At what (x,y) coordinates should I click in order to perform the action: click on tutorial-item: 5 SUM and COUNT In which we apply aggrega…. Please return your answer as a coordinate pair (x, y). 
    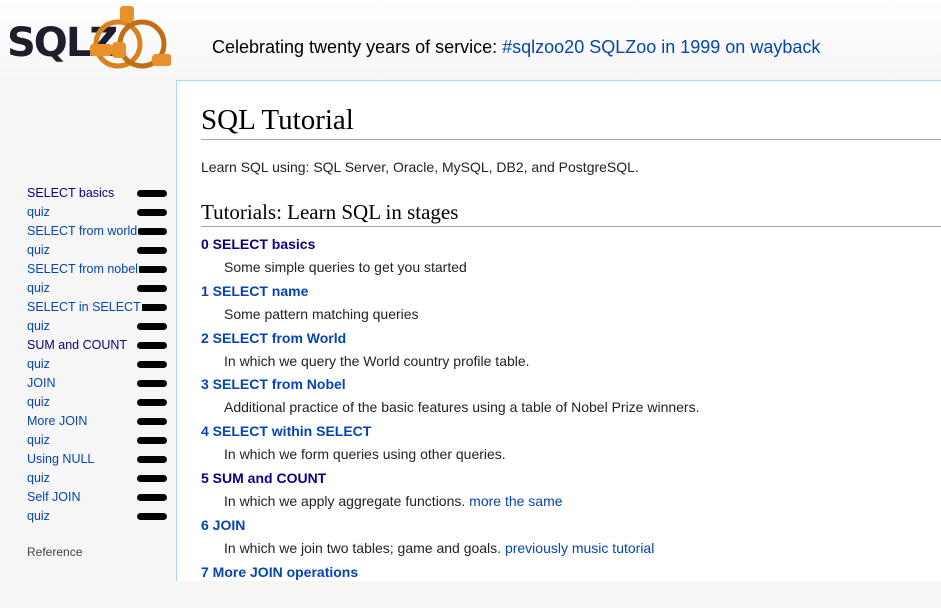
    Looking at the image, I should click on (450, 491).